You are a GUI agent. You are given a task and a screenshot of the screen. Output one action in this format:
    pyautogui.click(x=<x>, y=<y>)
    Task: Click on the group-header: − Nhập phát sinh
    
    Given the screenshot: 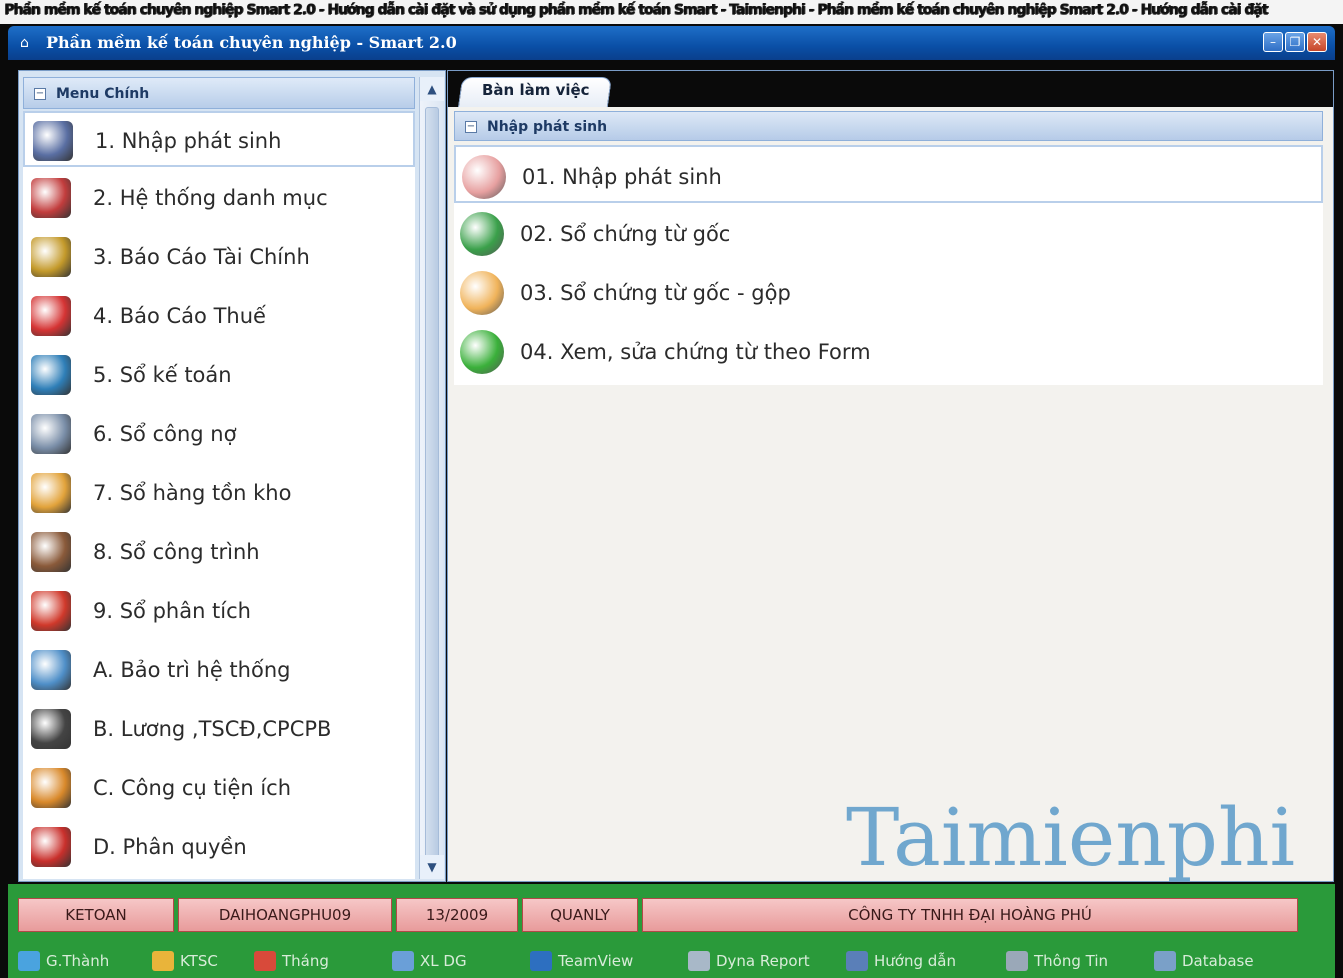 What is the action you would take?
    pyautogui.click(x=888, y=126)
    